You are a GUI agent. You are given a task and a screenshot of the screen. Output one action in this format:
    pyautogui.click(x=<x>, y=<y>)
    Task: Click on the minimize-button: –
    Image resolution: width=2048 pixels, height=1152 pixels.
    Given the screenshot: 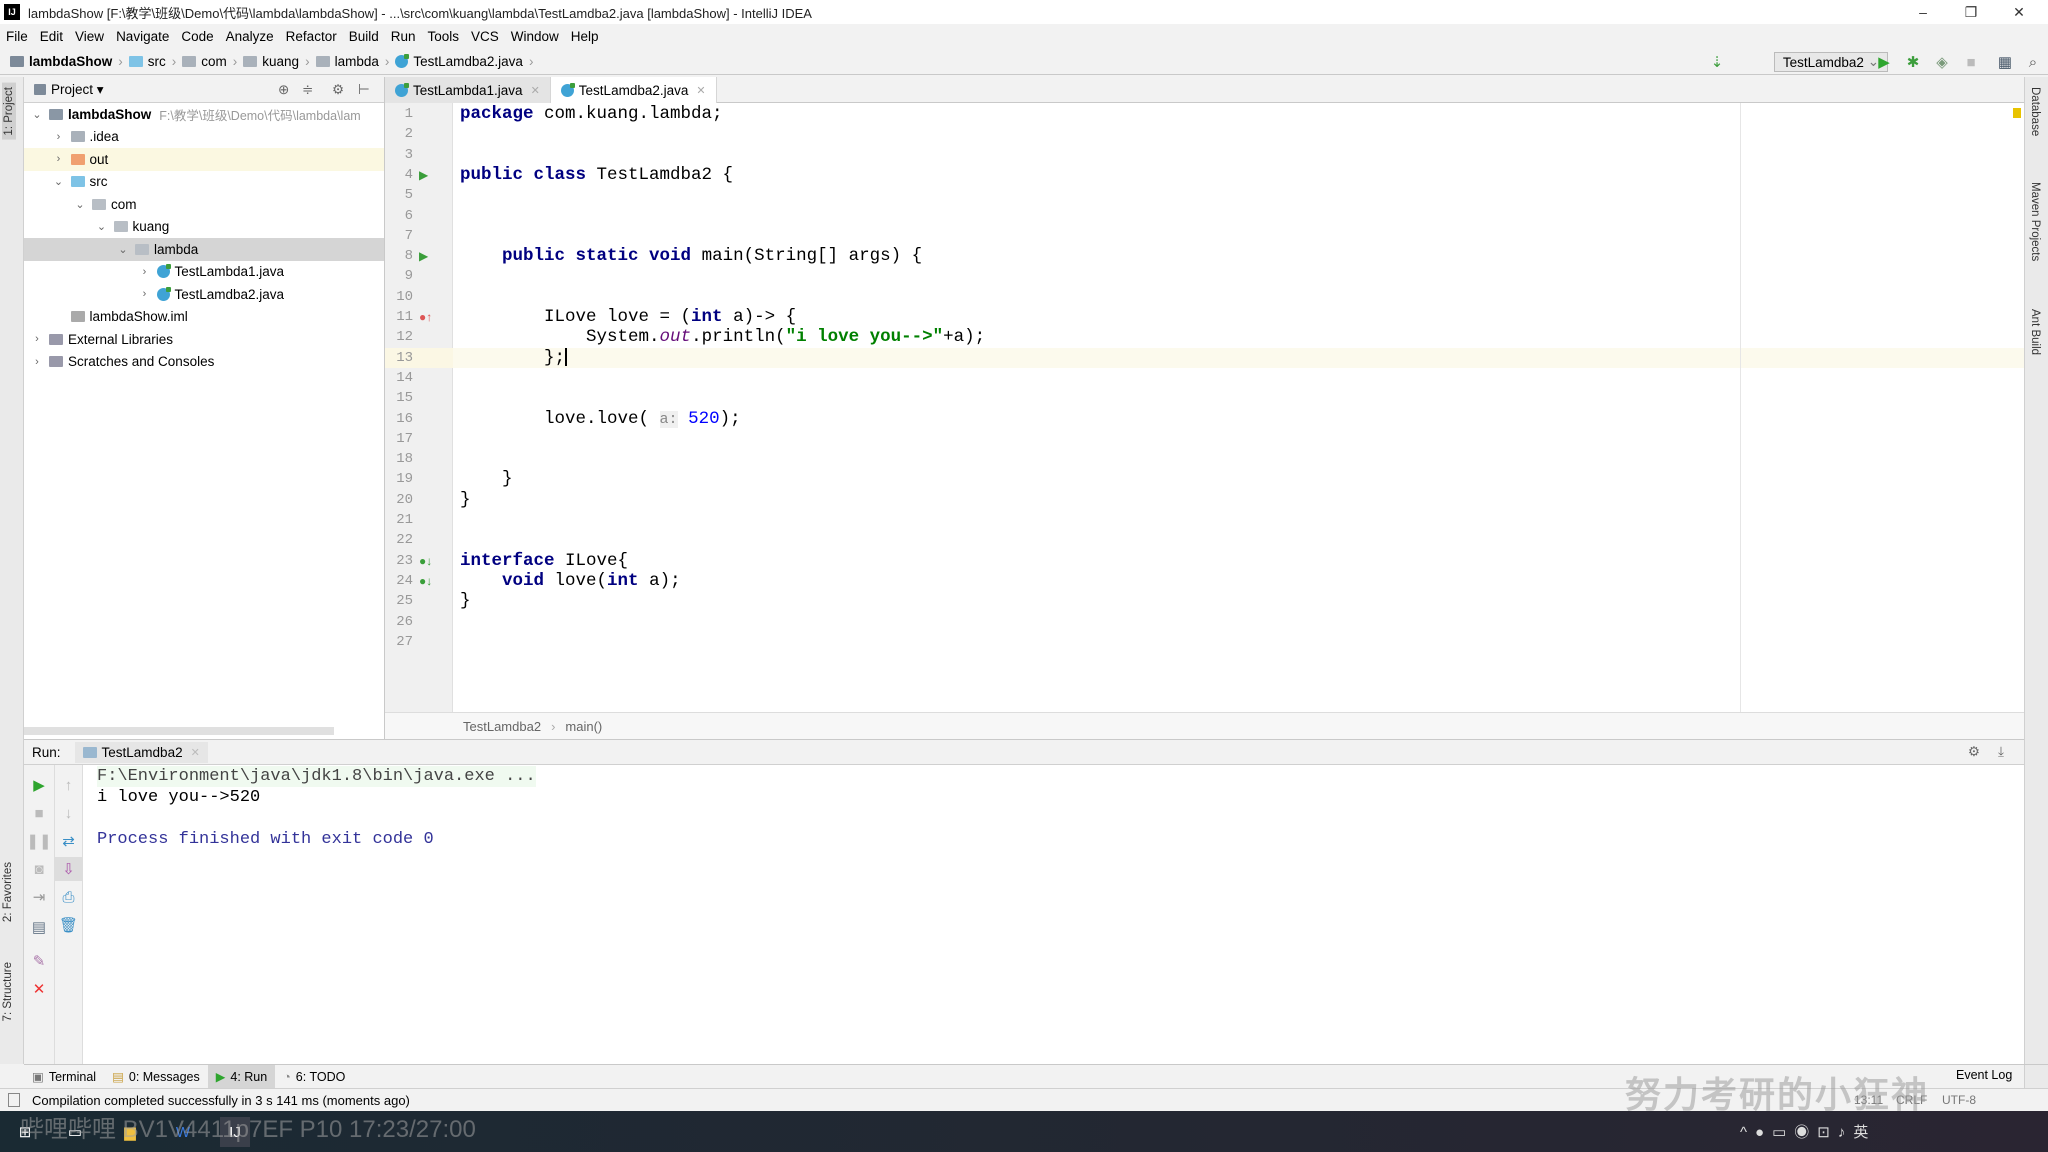 What is the action you would take?
    pyautogui.click(x=1923, y=12)
    